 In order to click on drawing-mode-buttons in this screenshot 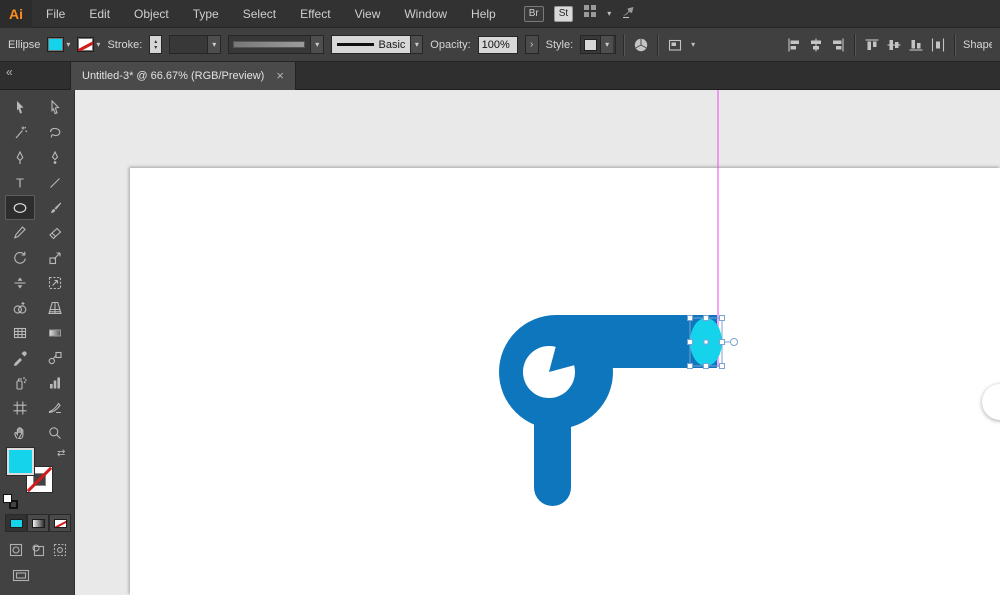, I will do `click(38, 550)`.